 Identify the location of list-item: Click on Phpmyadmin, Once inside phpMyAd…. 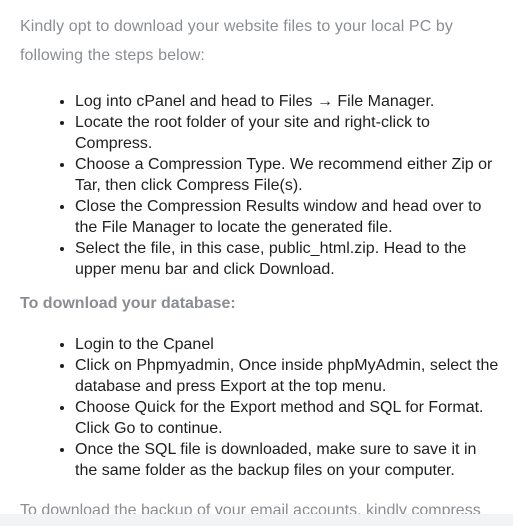
(288, 376).